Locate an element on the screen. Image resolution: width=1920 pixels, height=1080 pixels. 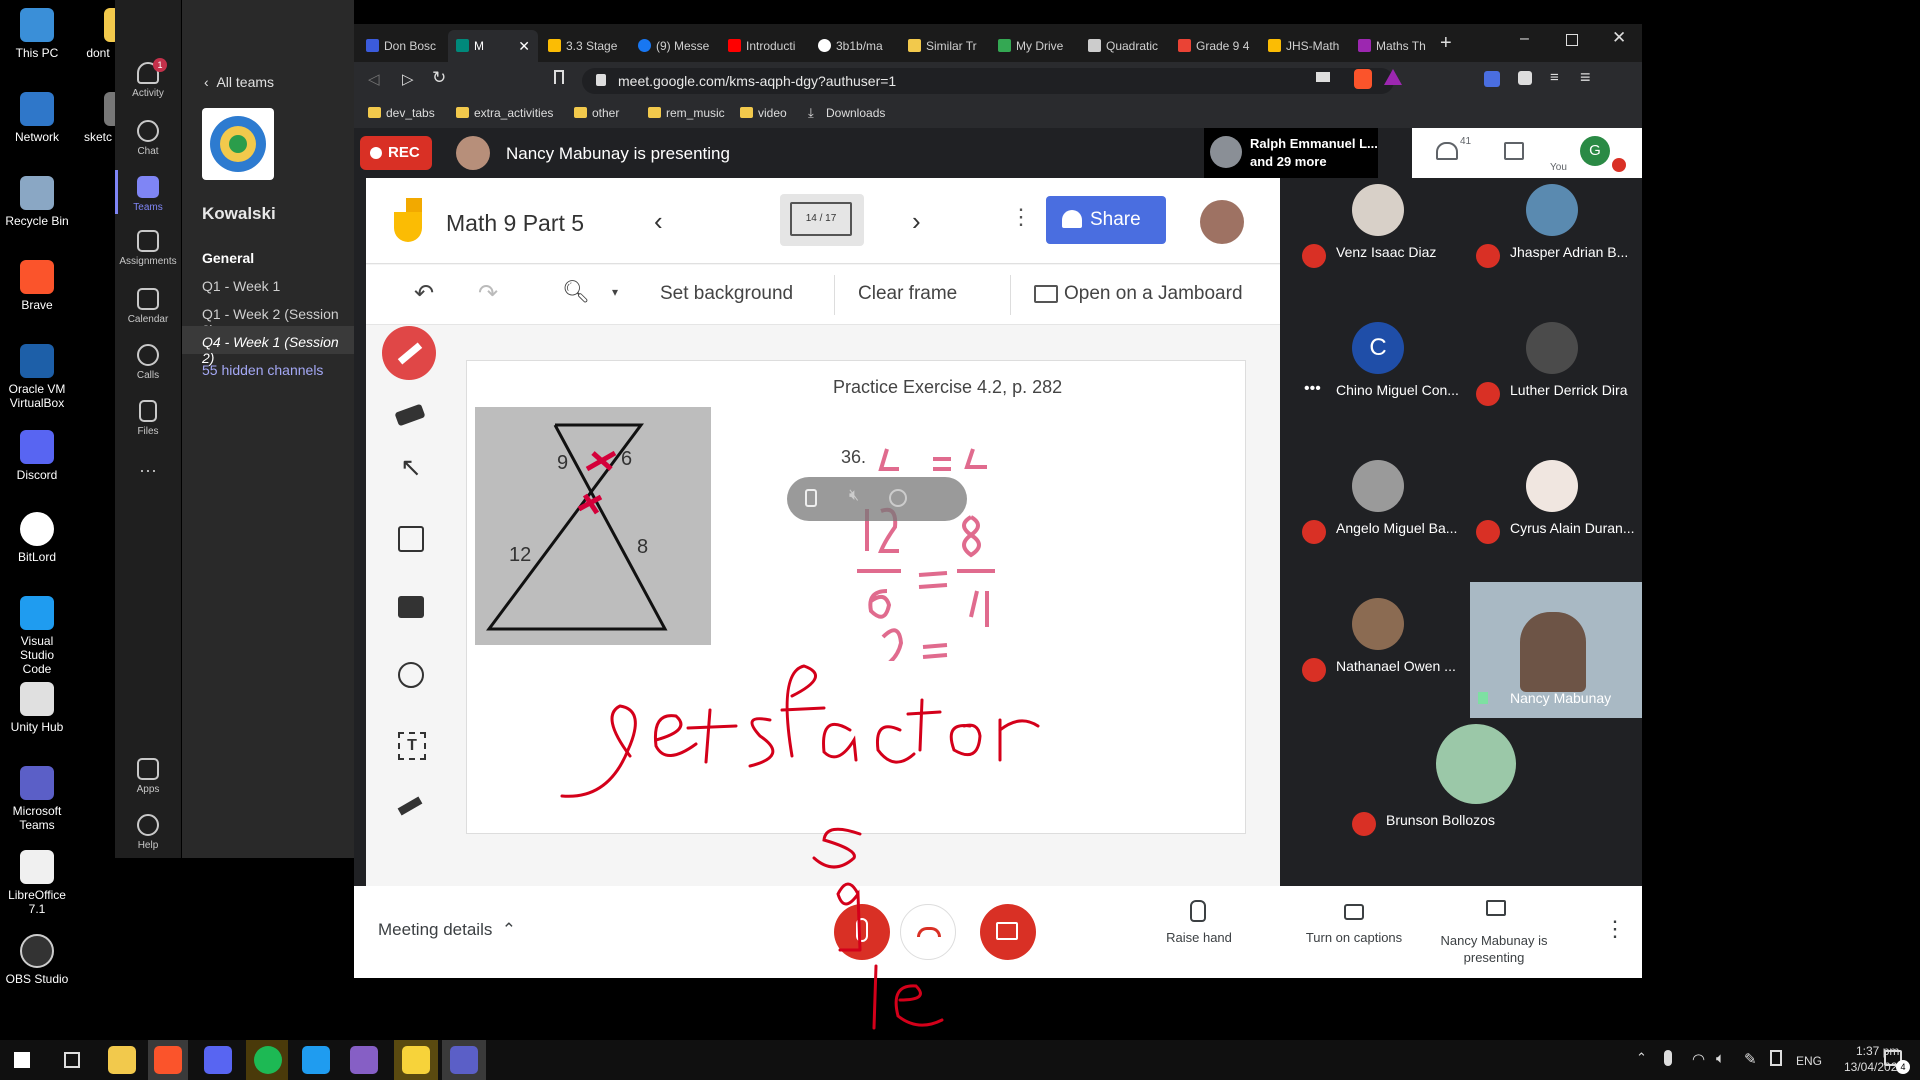
brave-rewards-icon is located at coordinates (1393, 77).